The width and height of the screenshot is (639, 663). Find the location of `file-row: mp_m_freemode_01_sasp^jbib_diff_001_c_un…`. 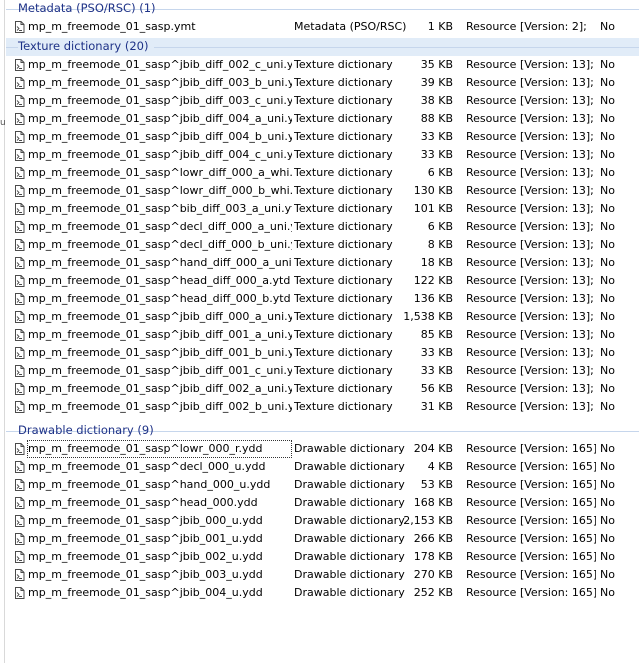

file-row: mp_m_freemode_01_sasp^jbib_diff_001_c_un… is located at coordinates (322, 371).